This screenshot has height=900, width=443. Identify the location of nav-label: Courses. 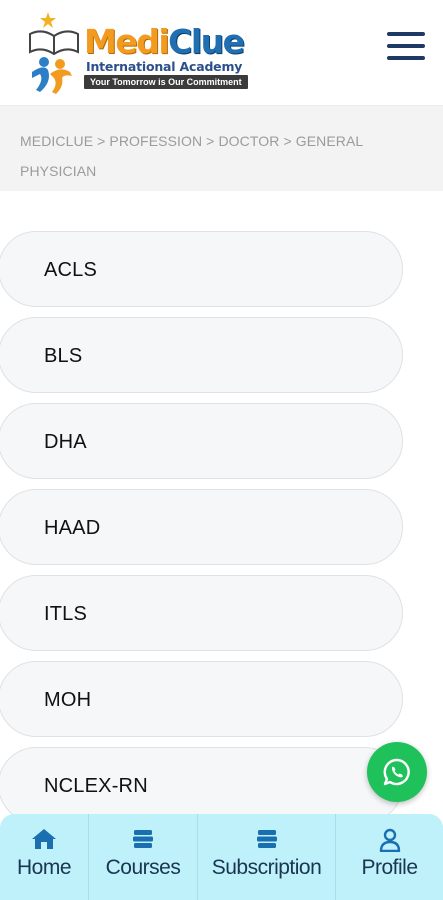
(143, 867).